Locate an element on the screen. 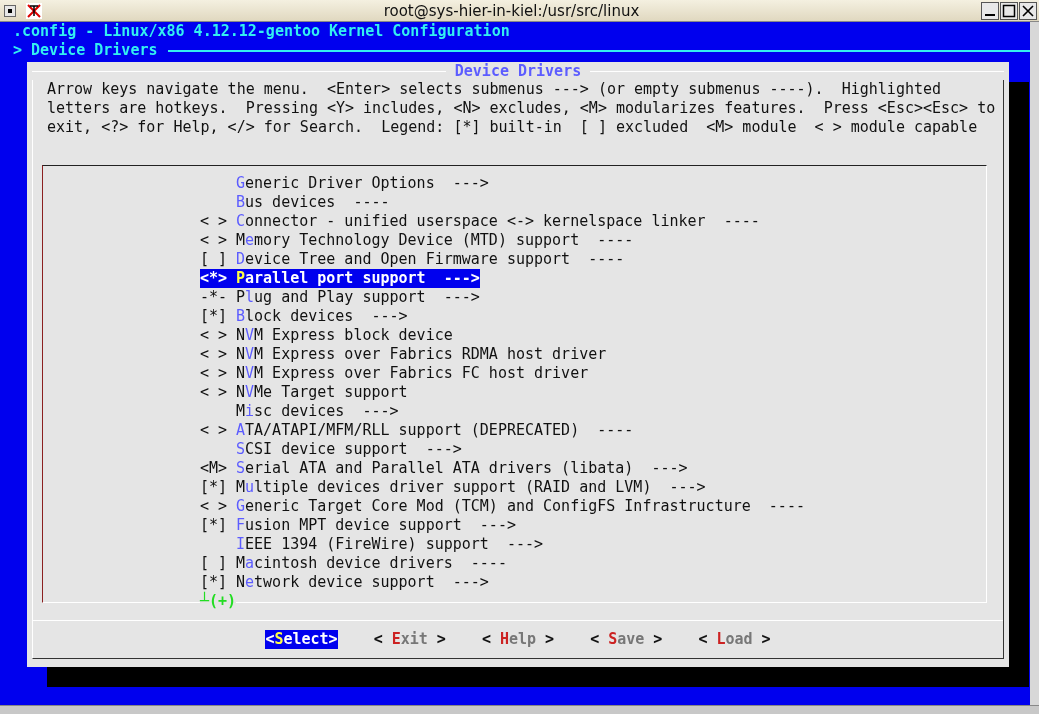 This screenshot has width=1039, height=714. menu-item: IEEE 1394 (FireWire) support ---> is located at coordinates (372, 544).